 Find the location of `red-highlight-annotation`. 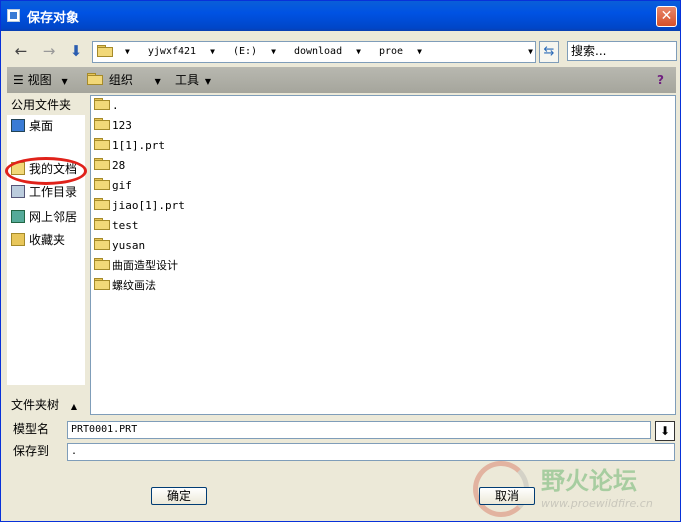

red-highlight-annotation is located at coordinates (46, 171).